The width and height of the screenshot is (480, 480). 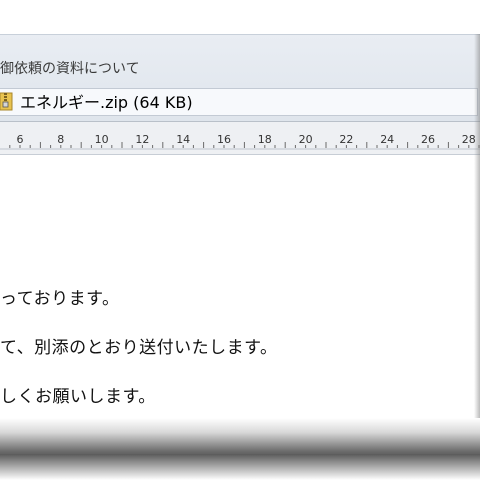 What do you see at coordinates (7, 101) in the screenshot?
I see `zip-folder-icon` at bounding box center [7, 101].